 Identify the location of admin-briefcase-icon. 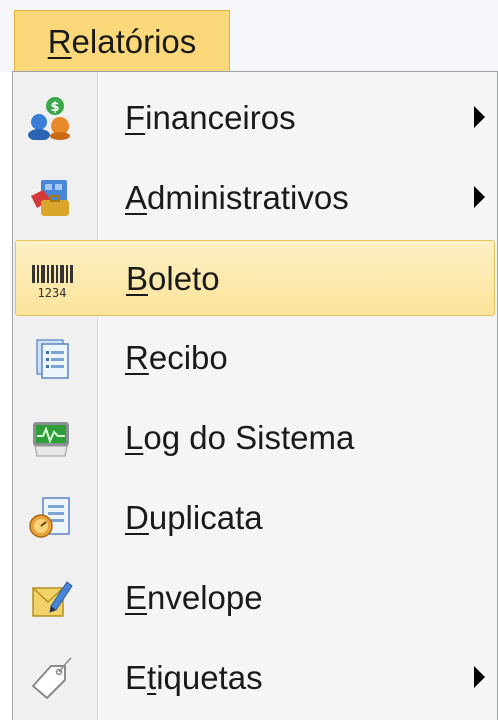
(51, 198).